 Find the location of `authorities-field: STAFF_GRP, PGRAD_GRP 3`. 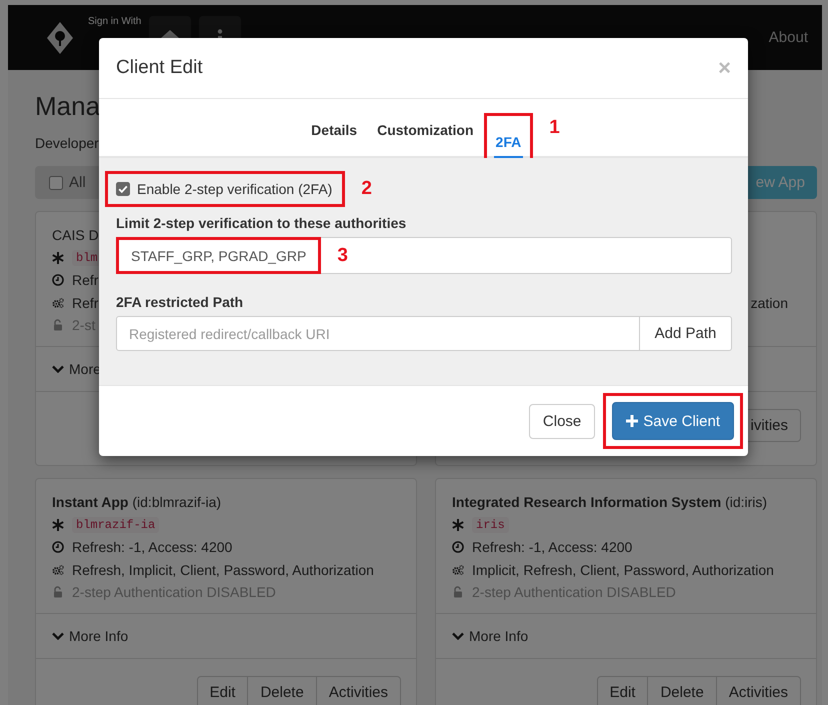

authorities-field: STAFF_GRP, PGRAD_GRP 3 is located at coordinates (424, 255).